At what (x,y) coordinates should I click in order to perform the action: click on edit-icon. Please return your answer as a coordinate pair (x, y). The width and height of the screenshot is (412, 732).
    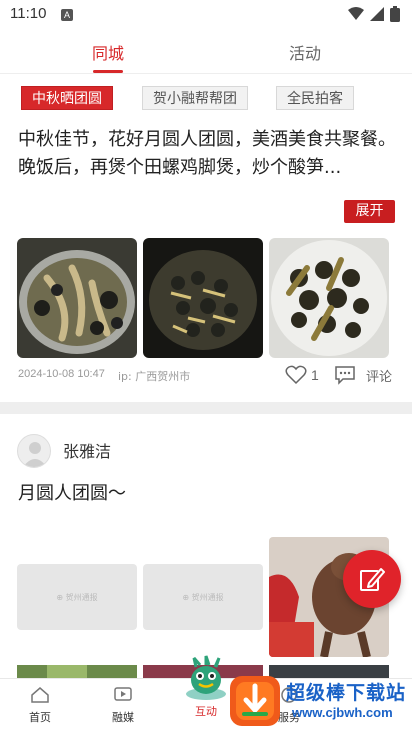
    Looking at the image, I should click on (372, 579).